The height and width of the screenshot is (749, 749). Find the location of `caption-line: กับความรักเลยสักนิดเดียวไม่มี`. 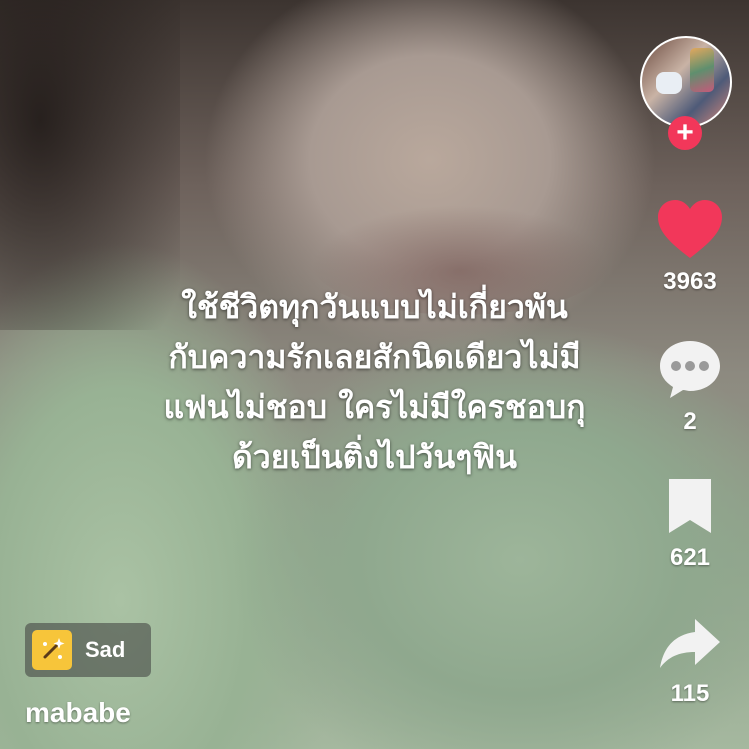

caption-line: กับความรักเลยสักนิดเดียวไม่มี is located at coordinates (374, 357).